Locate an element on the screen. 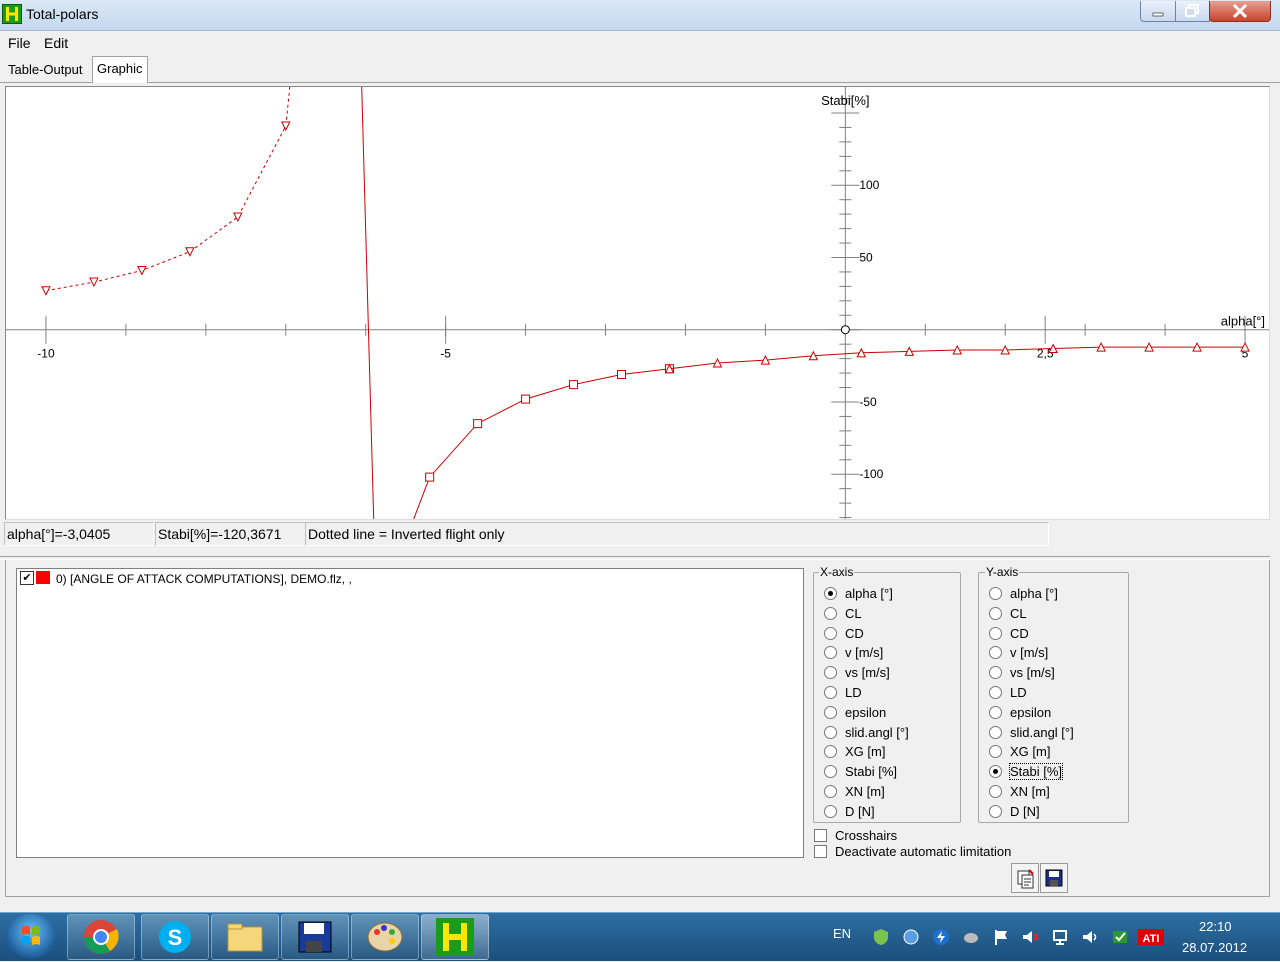  y-axis-option: CL is located at coordinates (1031, 614).